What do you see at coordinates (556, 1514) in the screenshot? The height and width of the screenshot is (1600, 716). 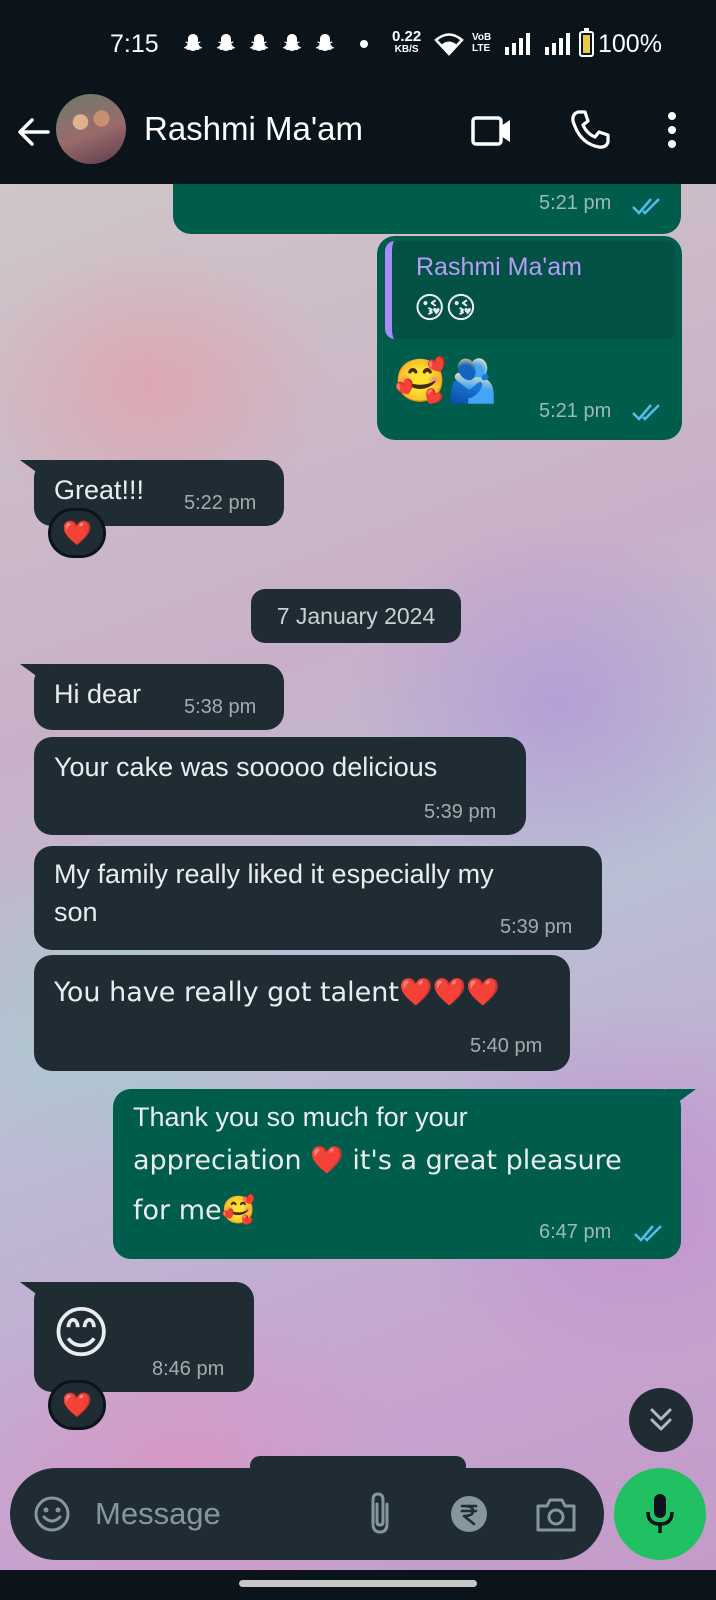 I see `camera-icon` at bounding box center [556, 1514].